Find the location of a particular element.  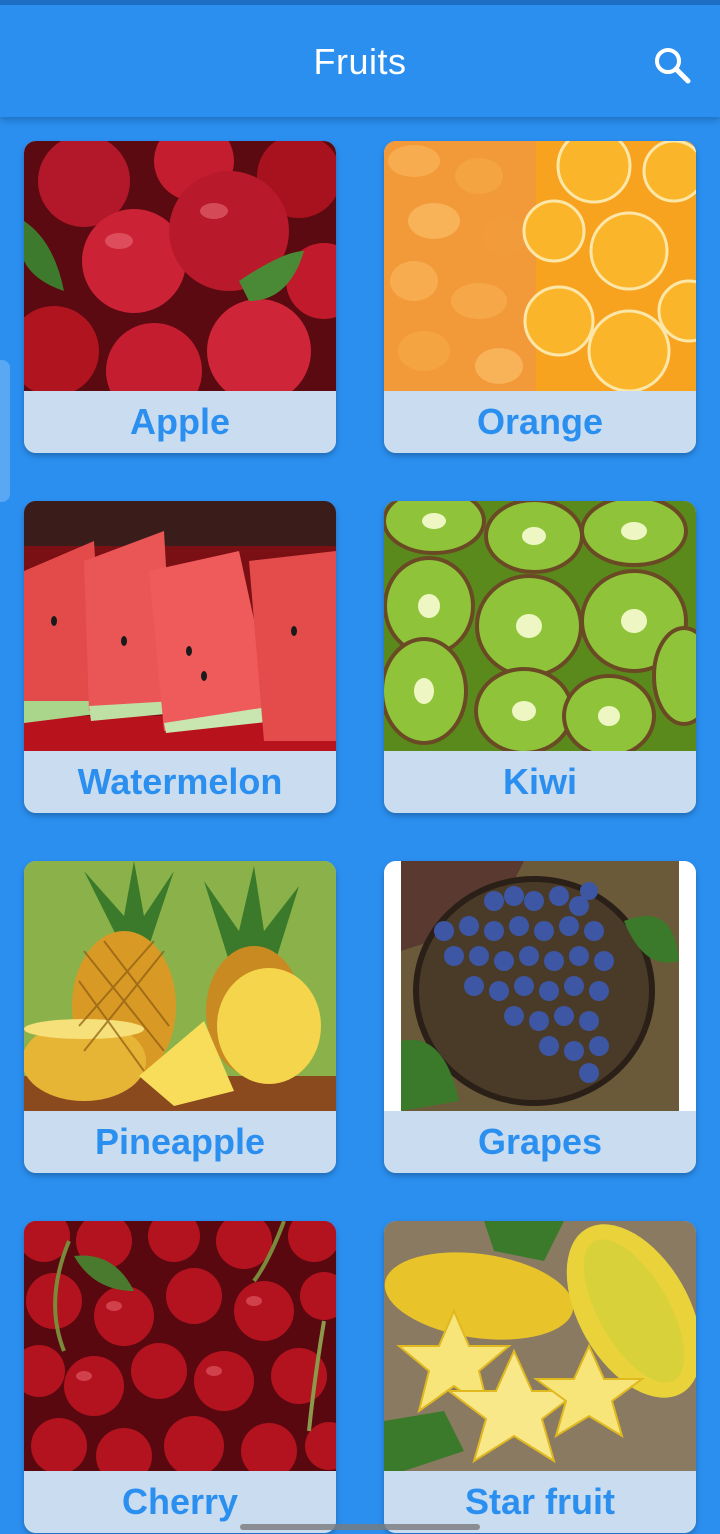

fruit-card-star-fruit: Star fruit is located at coordinates (540, 1377).